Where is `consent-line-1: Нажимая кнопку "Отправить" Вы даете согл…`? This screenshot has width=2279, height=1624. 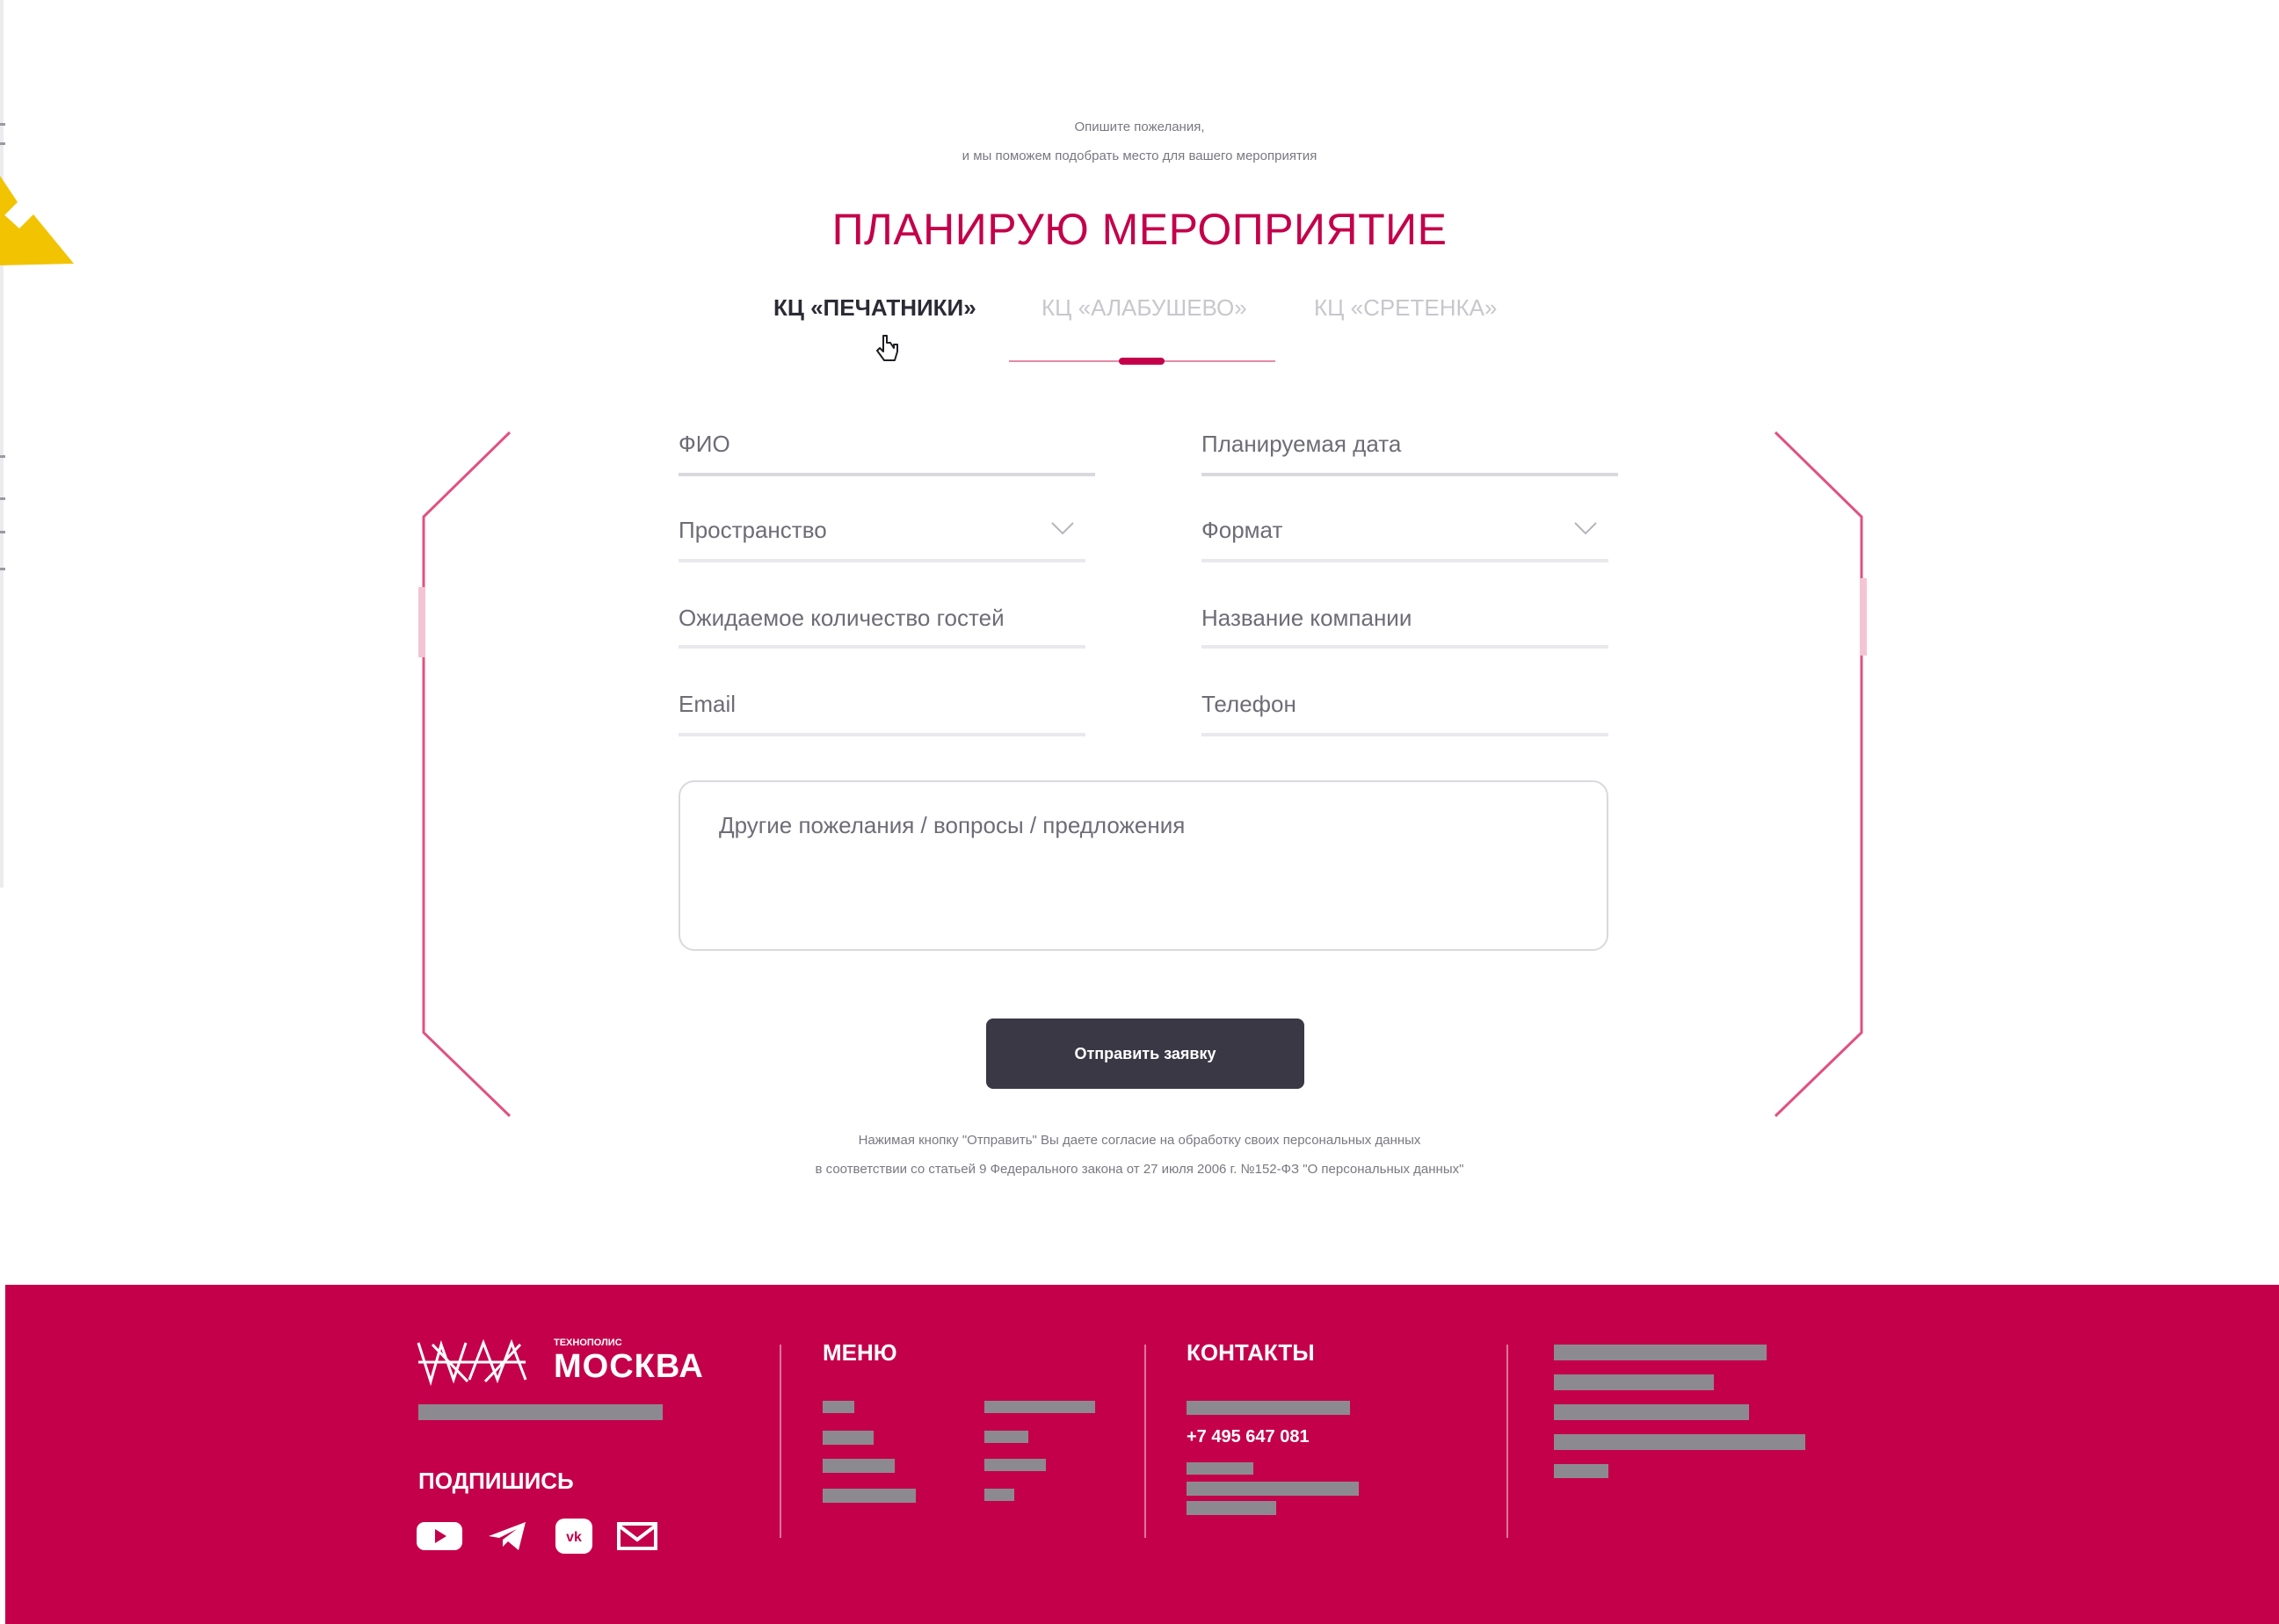 consent-line-1: Нажимая кнопку "Отправить" Вы даете согл… is located at coordinates (1139, 1140).